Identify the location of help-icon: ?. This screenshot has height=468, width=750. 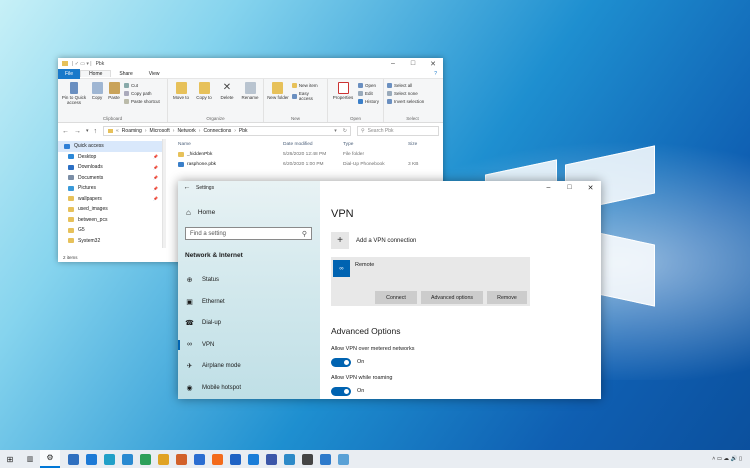
(435, 74).